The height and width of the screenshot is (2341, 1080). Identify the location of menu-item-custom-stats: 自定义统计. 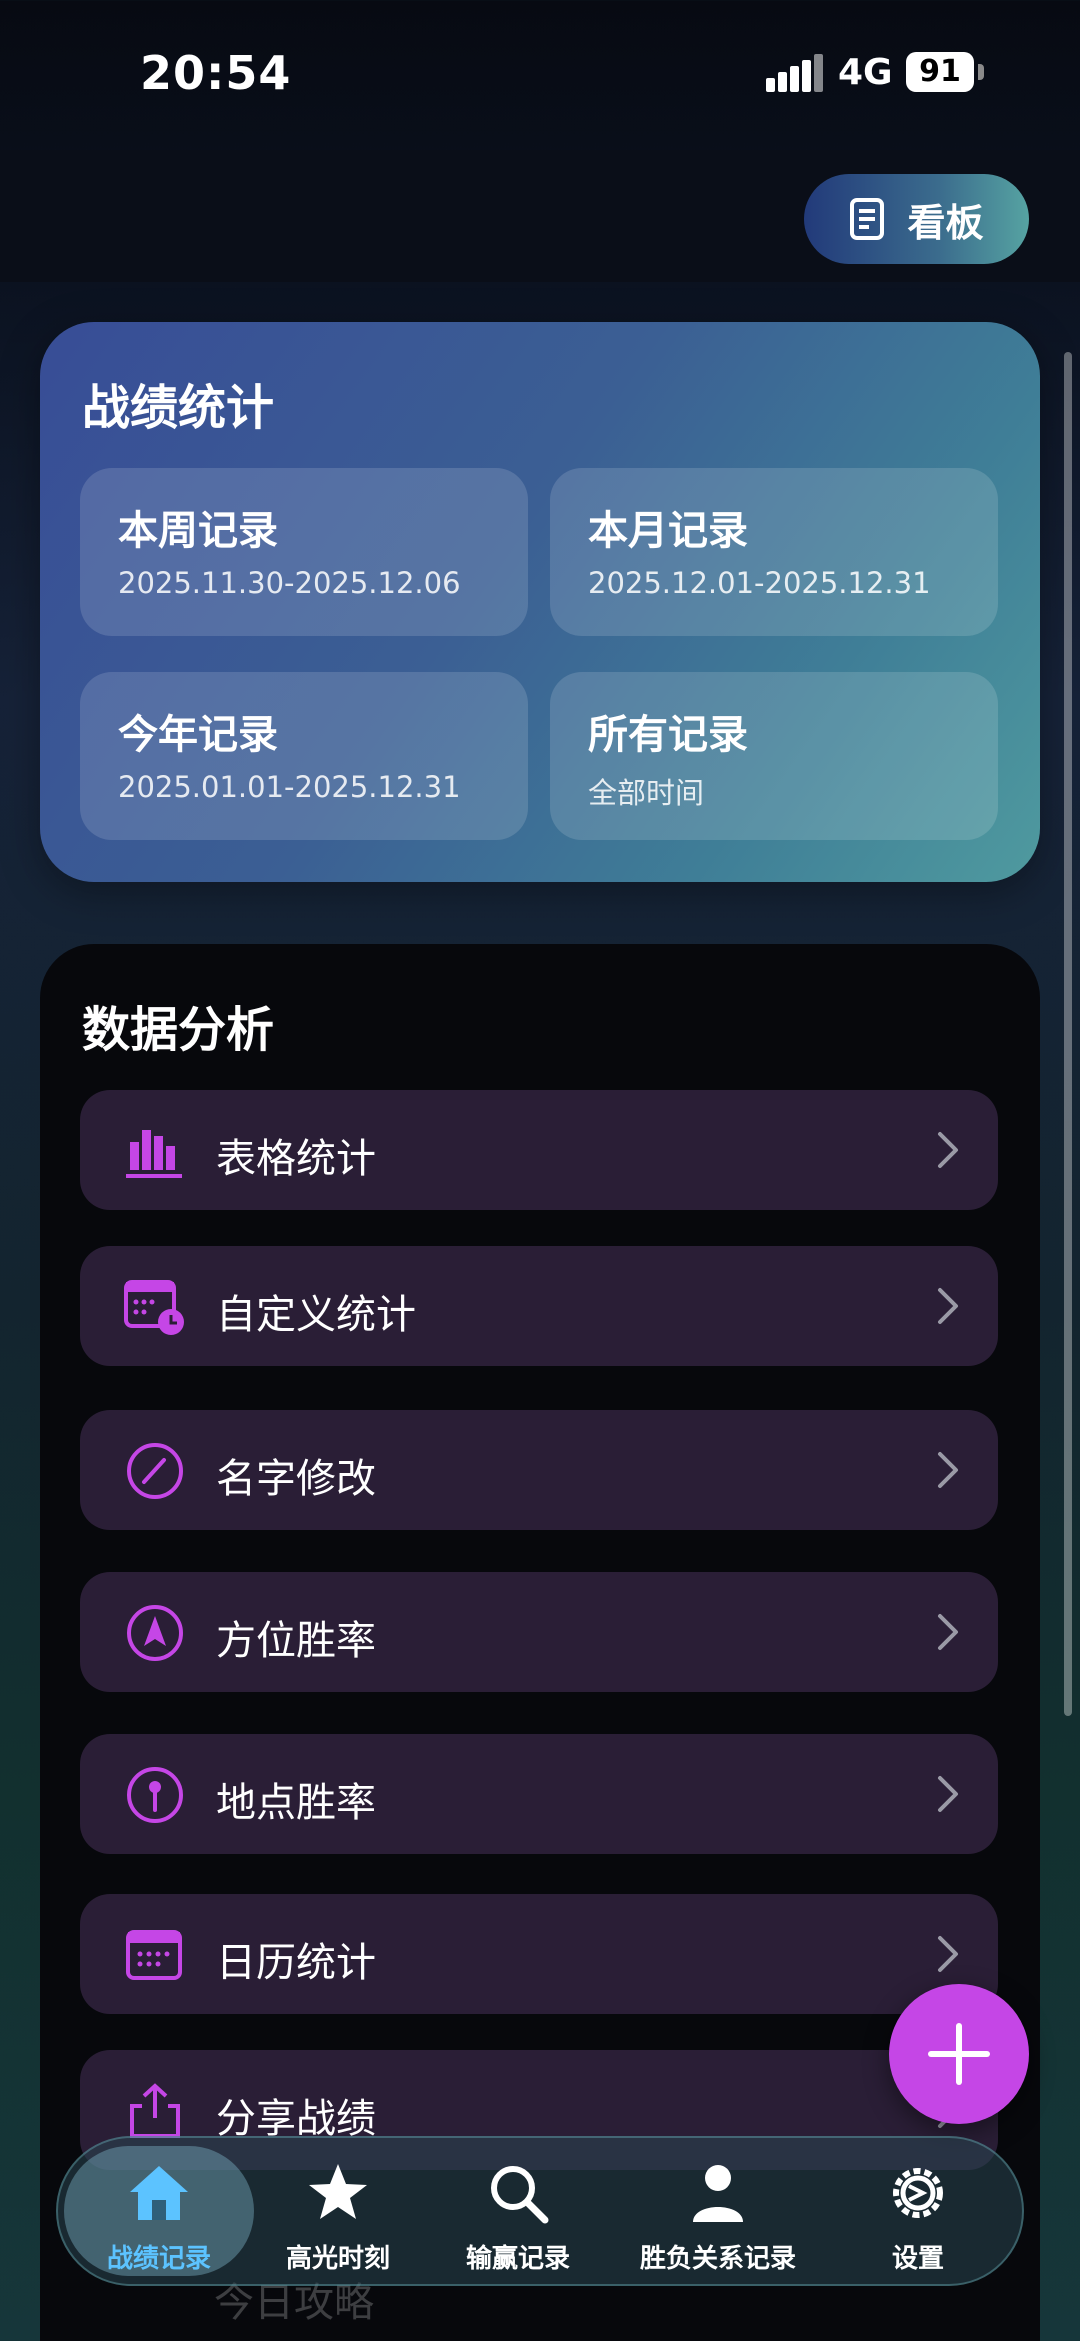
(539, 1306).